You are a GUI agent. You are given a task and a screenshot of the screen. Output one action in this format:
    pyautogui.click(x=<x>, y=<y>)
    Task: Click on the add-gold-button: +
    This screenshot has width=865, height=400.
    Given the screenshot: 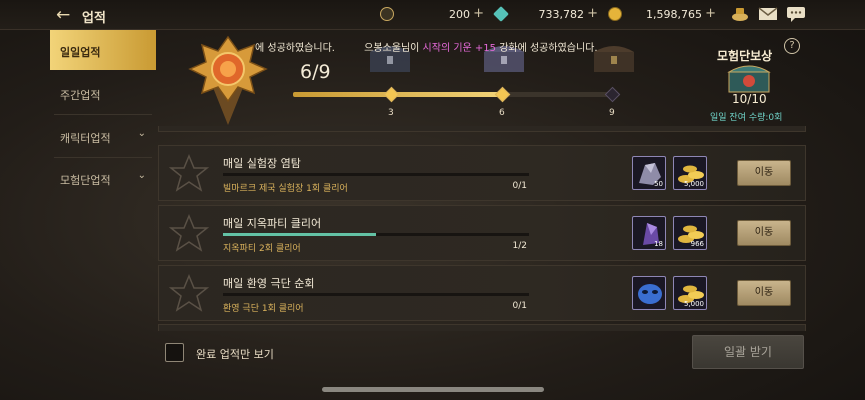 What is the action you would take?
    pyautogui.click(x=710, y=13)
    